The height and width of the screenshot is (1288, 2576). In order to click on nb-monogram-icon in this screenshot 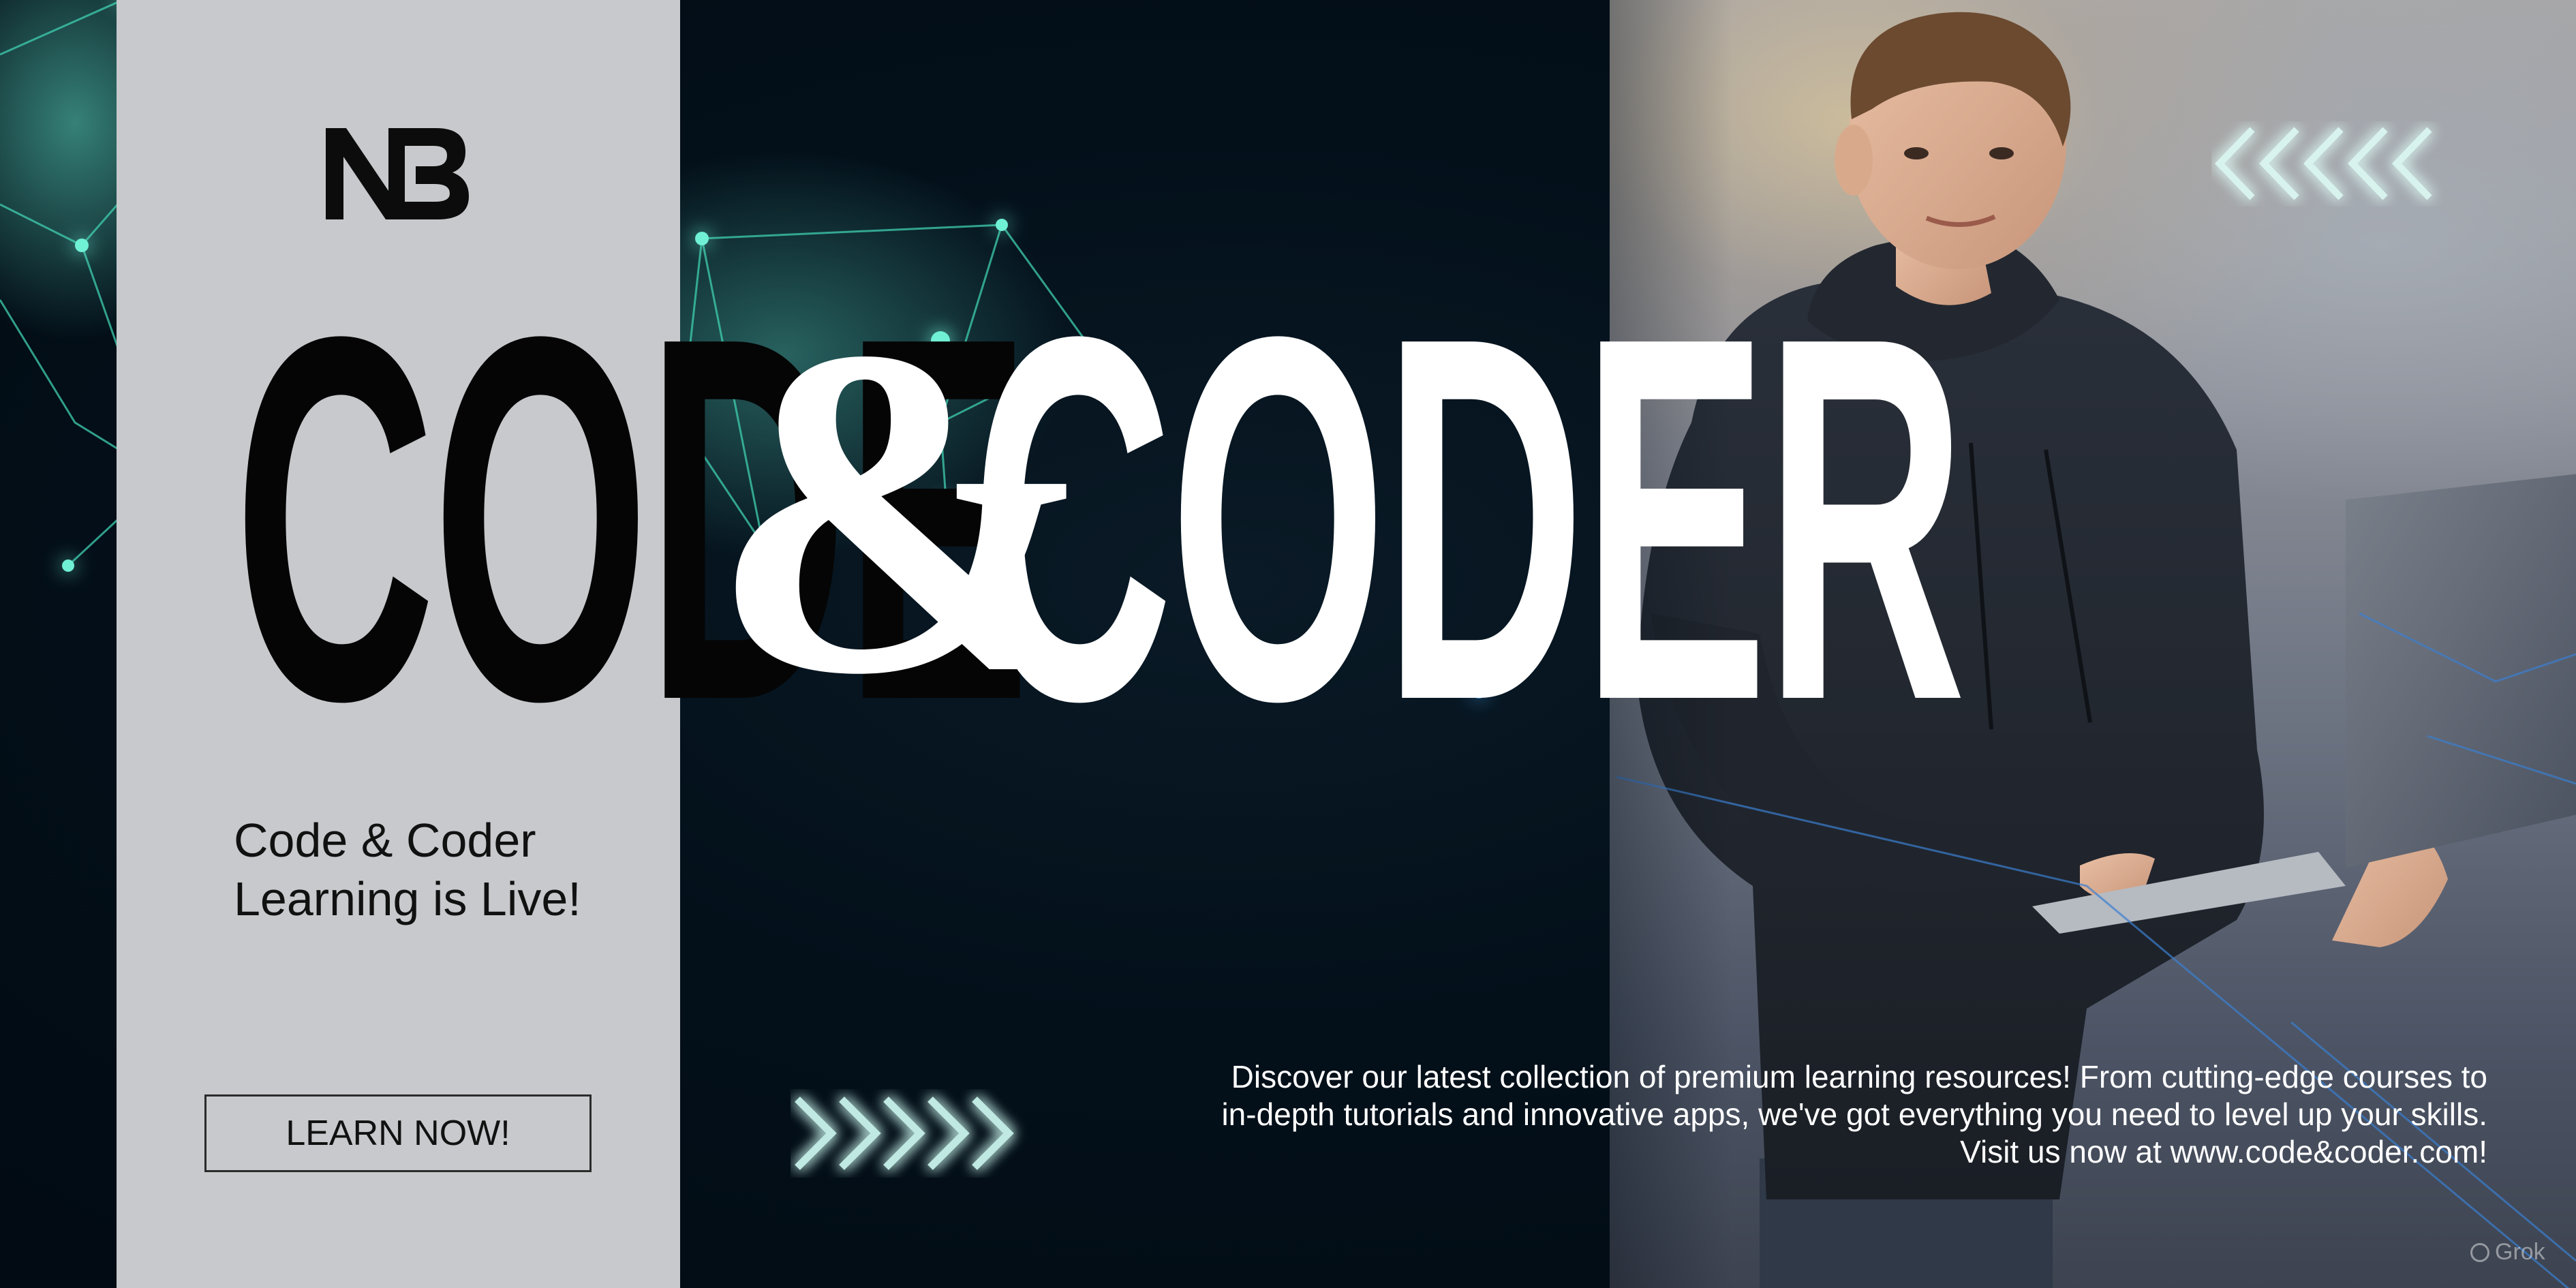, I will do `click(397, 173)`.